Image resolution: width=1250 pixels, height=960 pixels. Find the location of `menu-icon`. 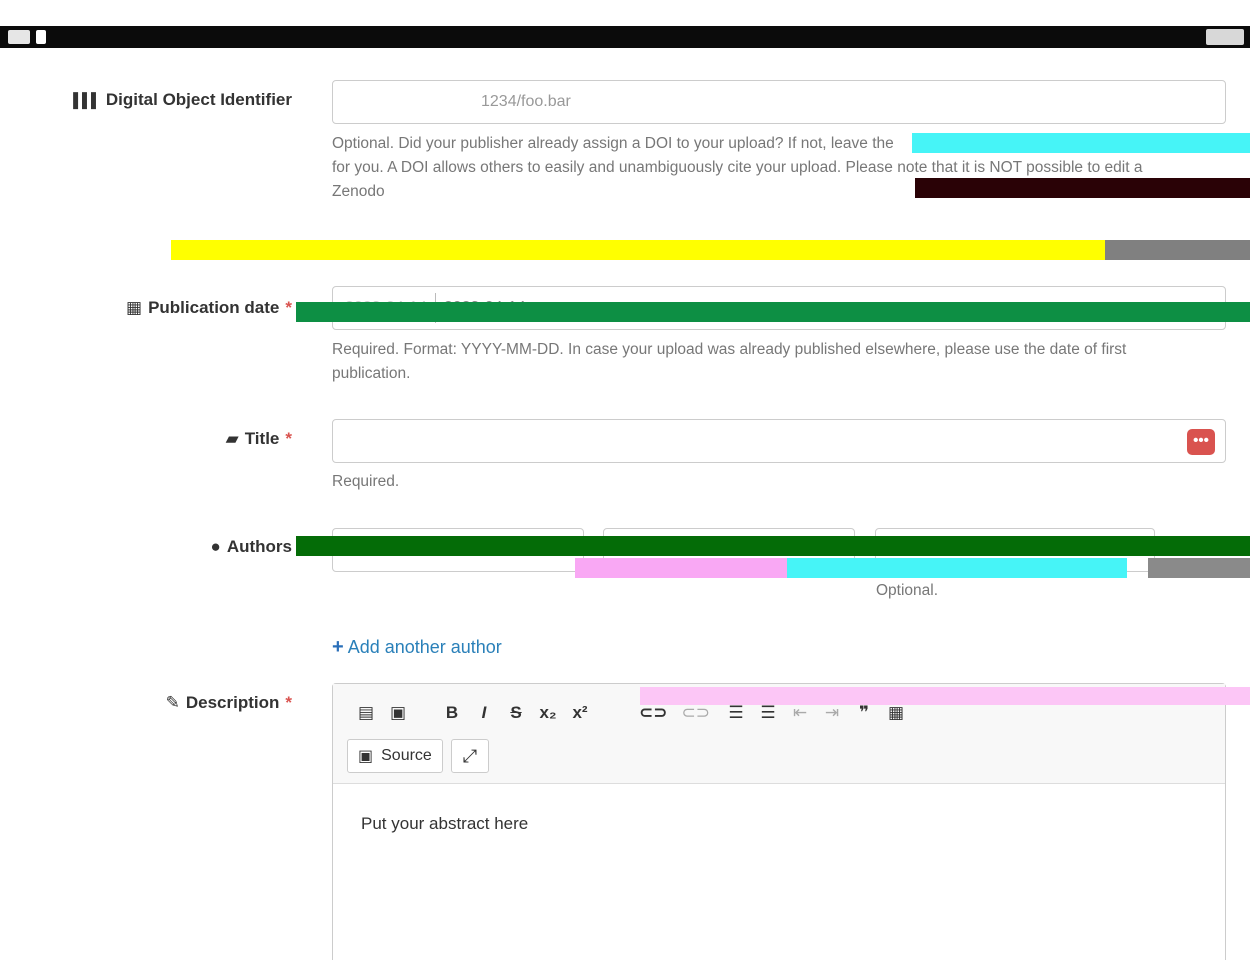

menu-icon is located at coordinates (41, 37).